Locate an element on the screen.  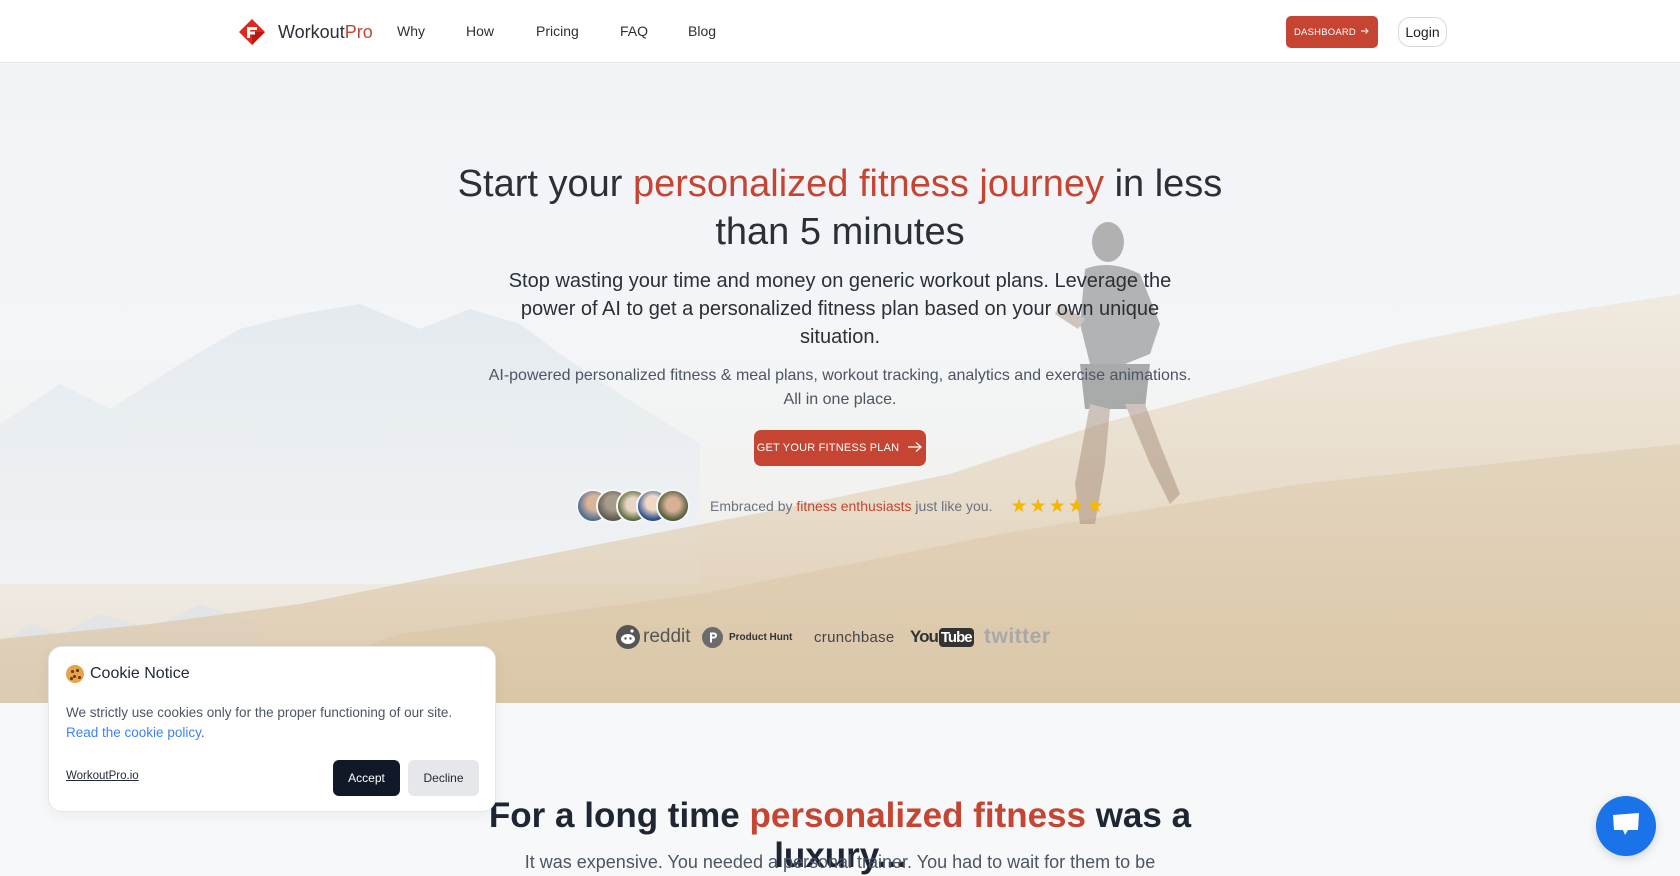
accept-cookies-button: Accept is located at coordinates (366, 778).